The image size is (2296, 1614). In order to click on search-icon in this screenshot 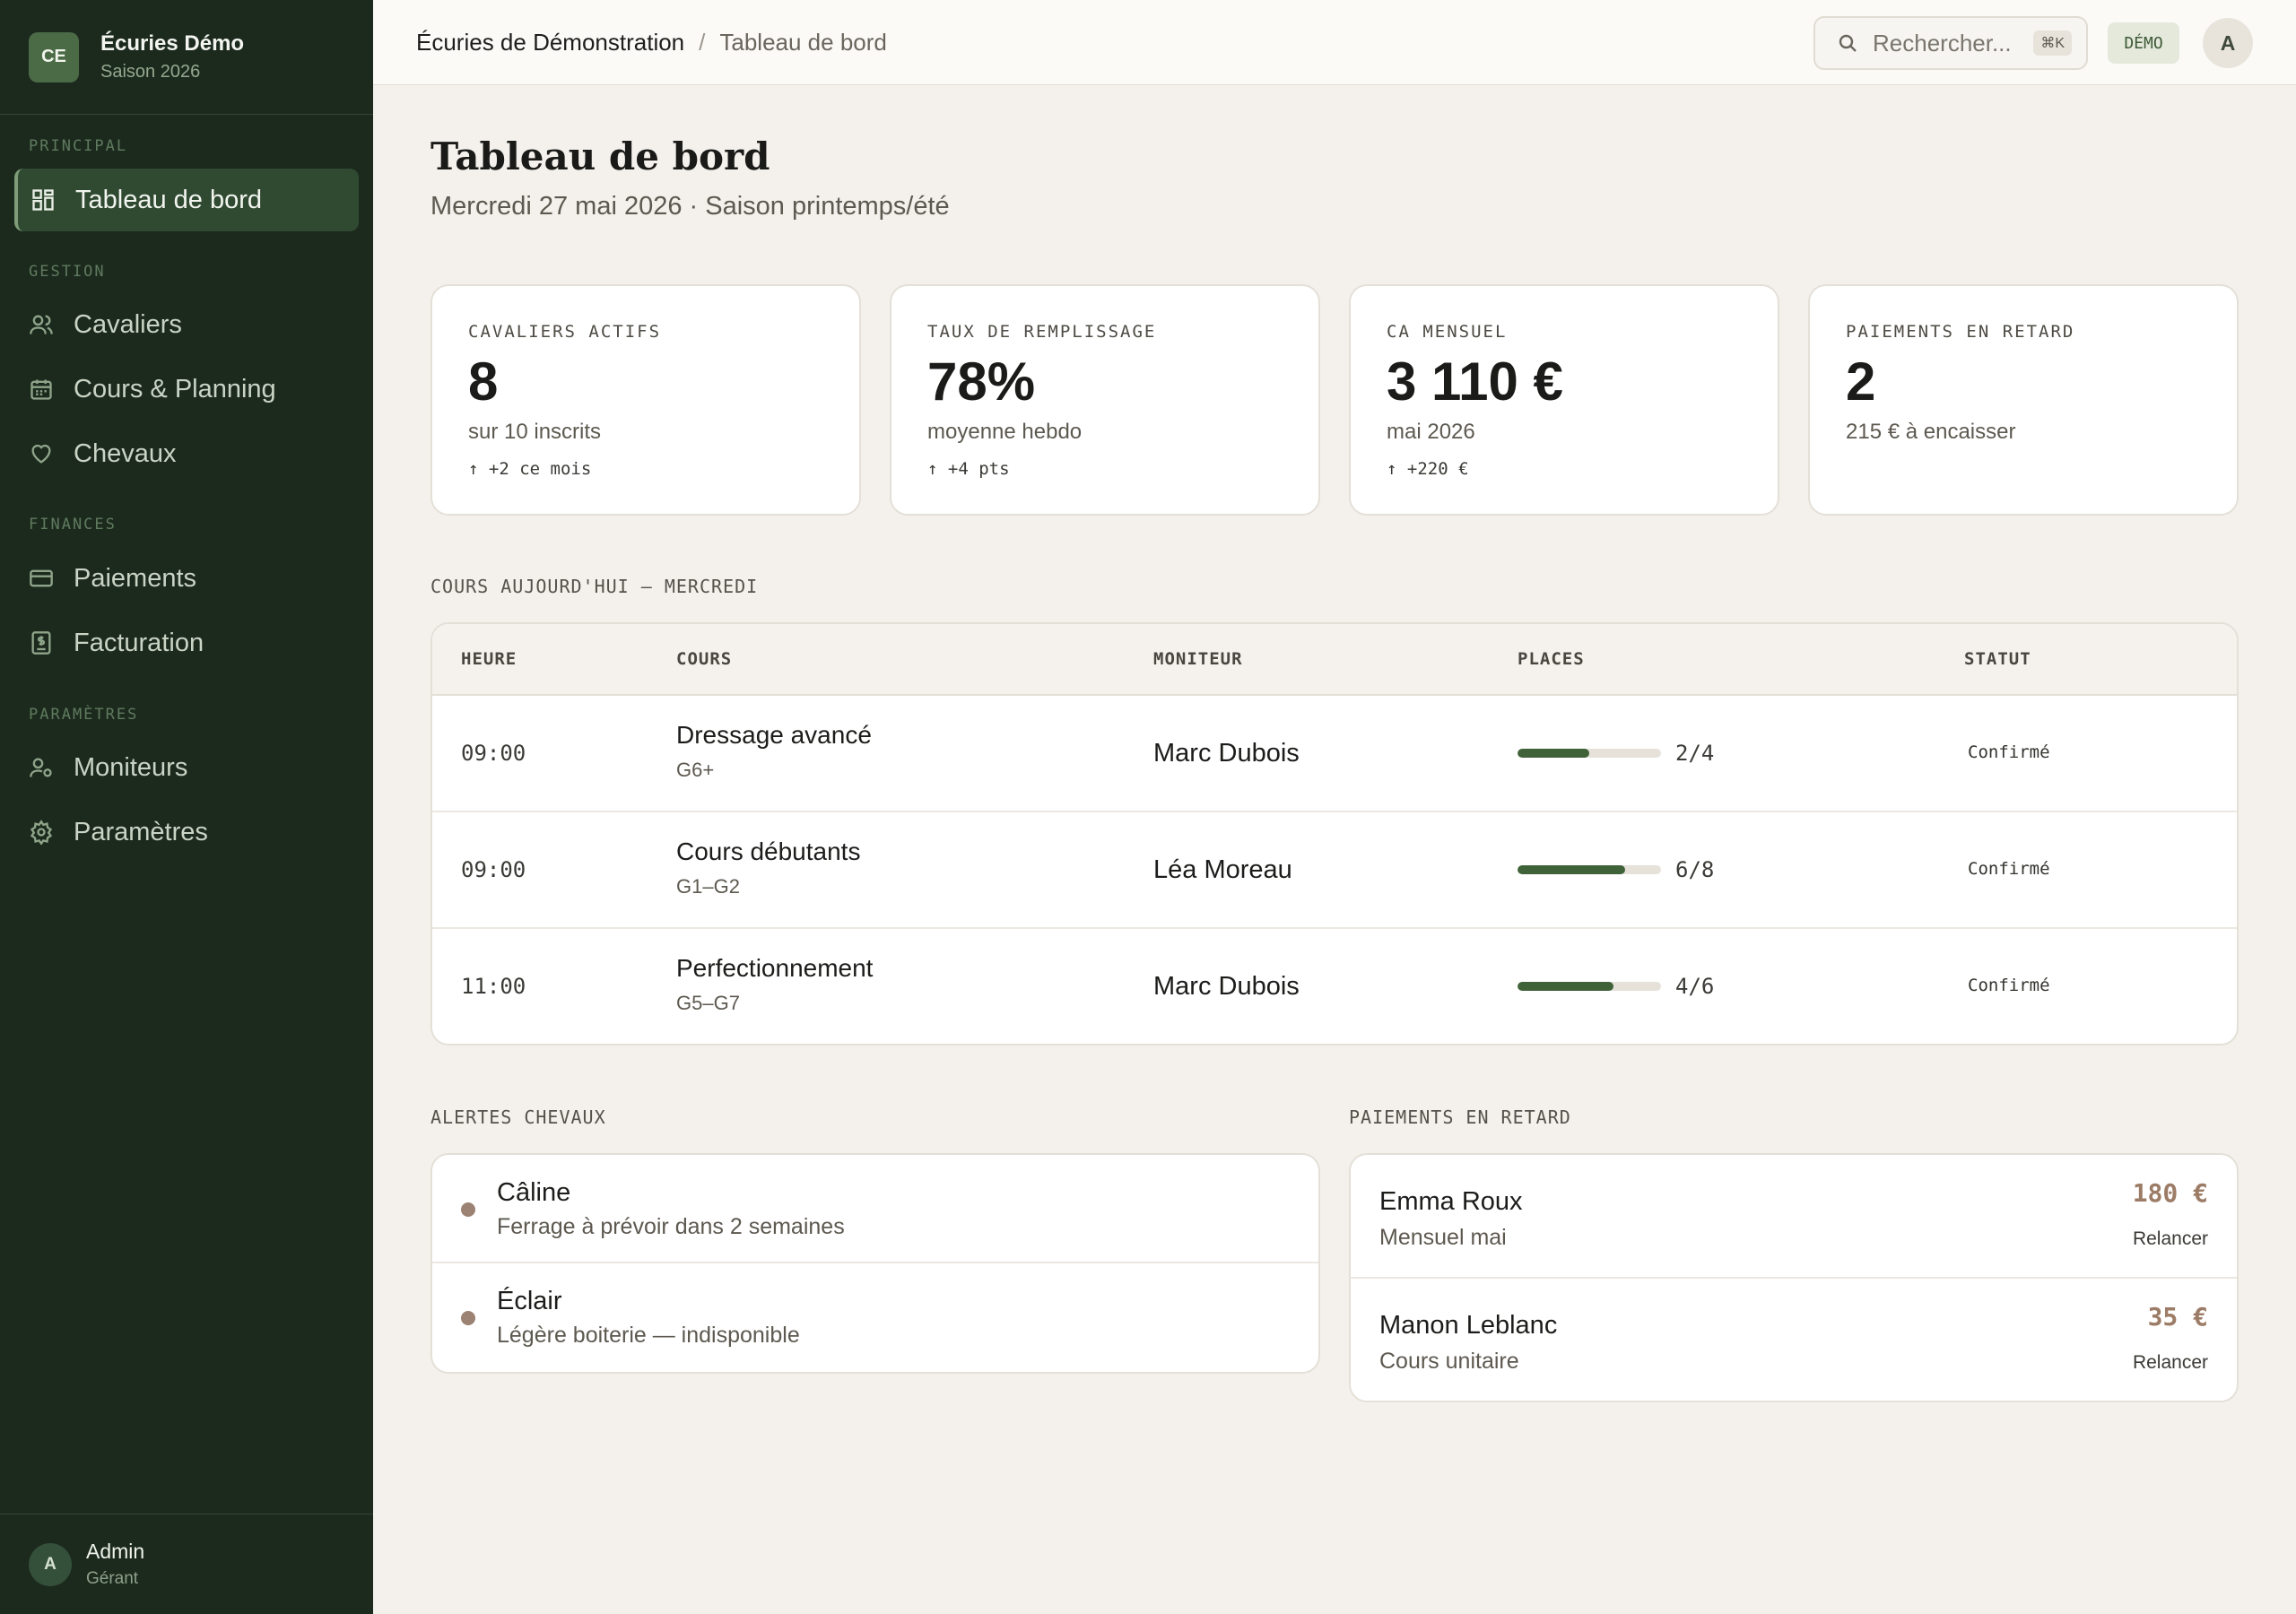, I will do `click(1848, 43)`.